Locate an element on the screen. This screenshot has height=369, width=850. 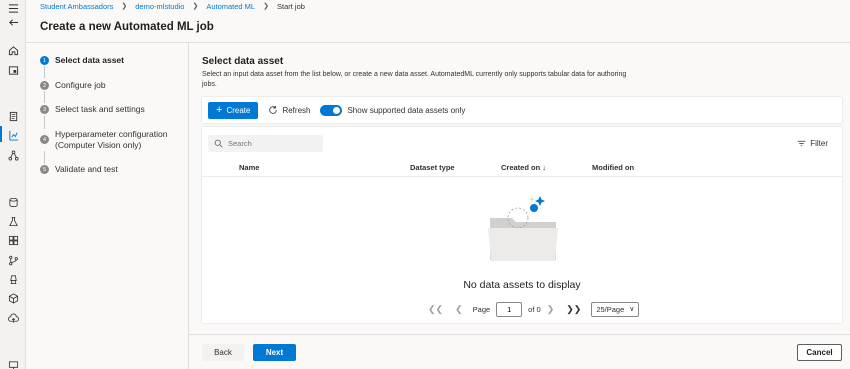
first-page-icon: ❮❮ is located at coordinates (435, 309).